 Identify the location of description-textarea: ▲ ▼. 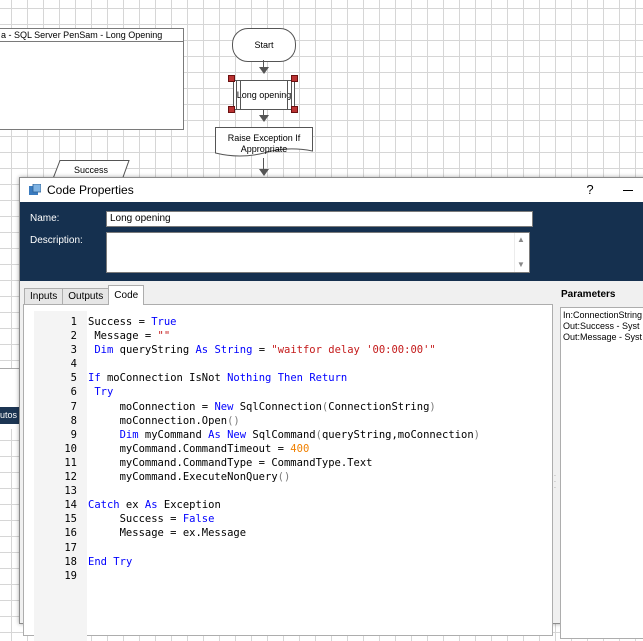
(318, 252).